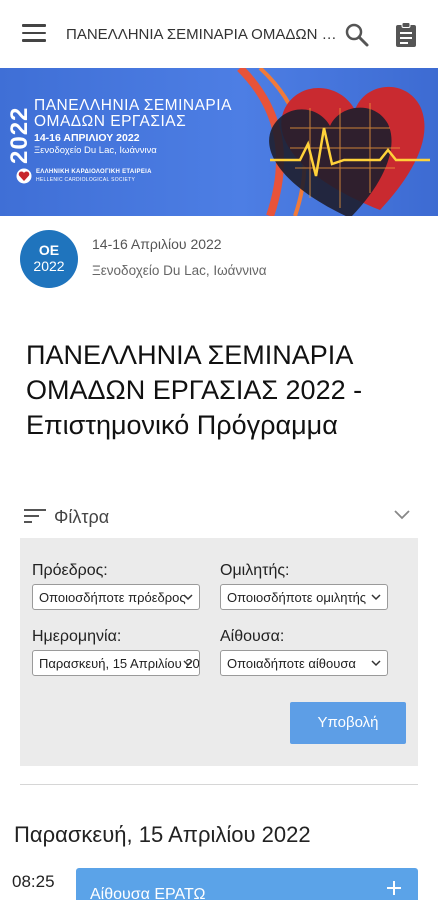 The height and width of the screenshot is (900, 438). Describe the element at coordinates (291, 663) in the screenshot. I see `room-select-value: Οποιαδήποτε αίθουσα` at that location.